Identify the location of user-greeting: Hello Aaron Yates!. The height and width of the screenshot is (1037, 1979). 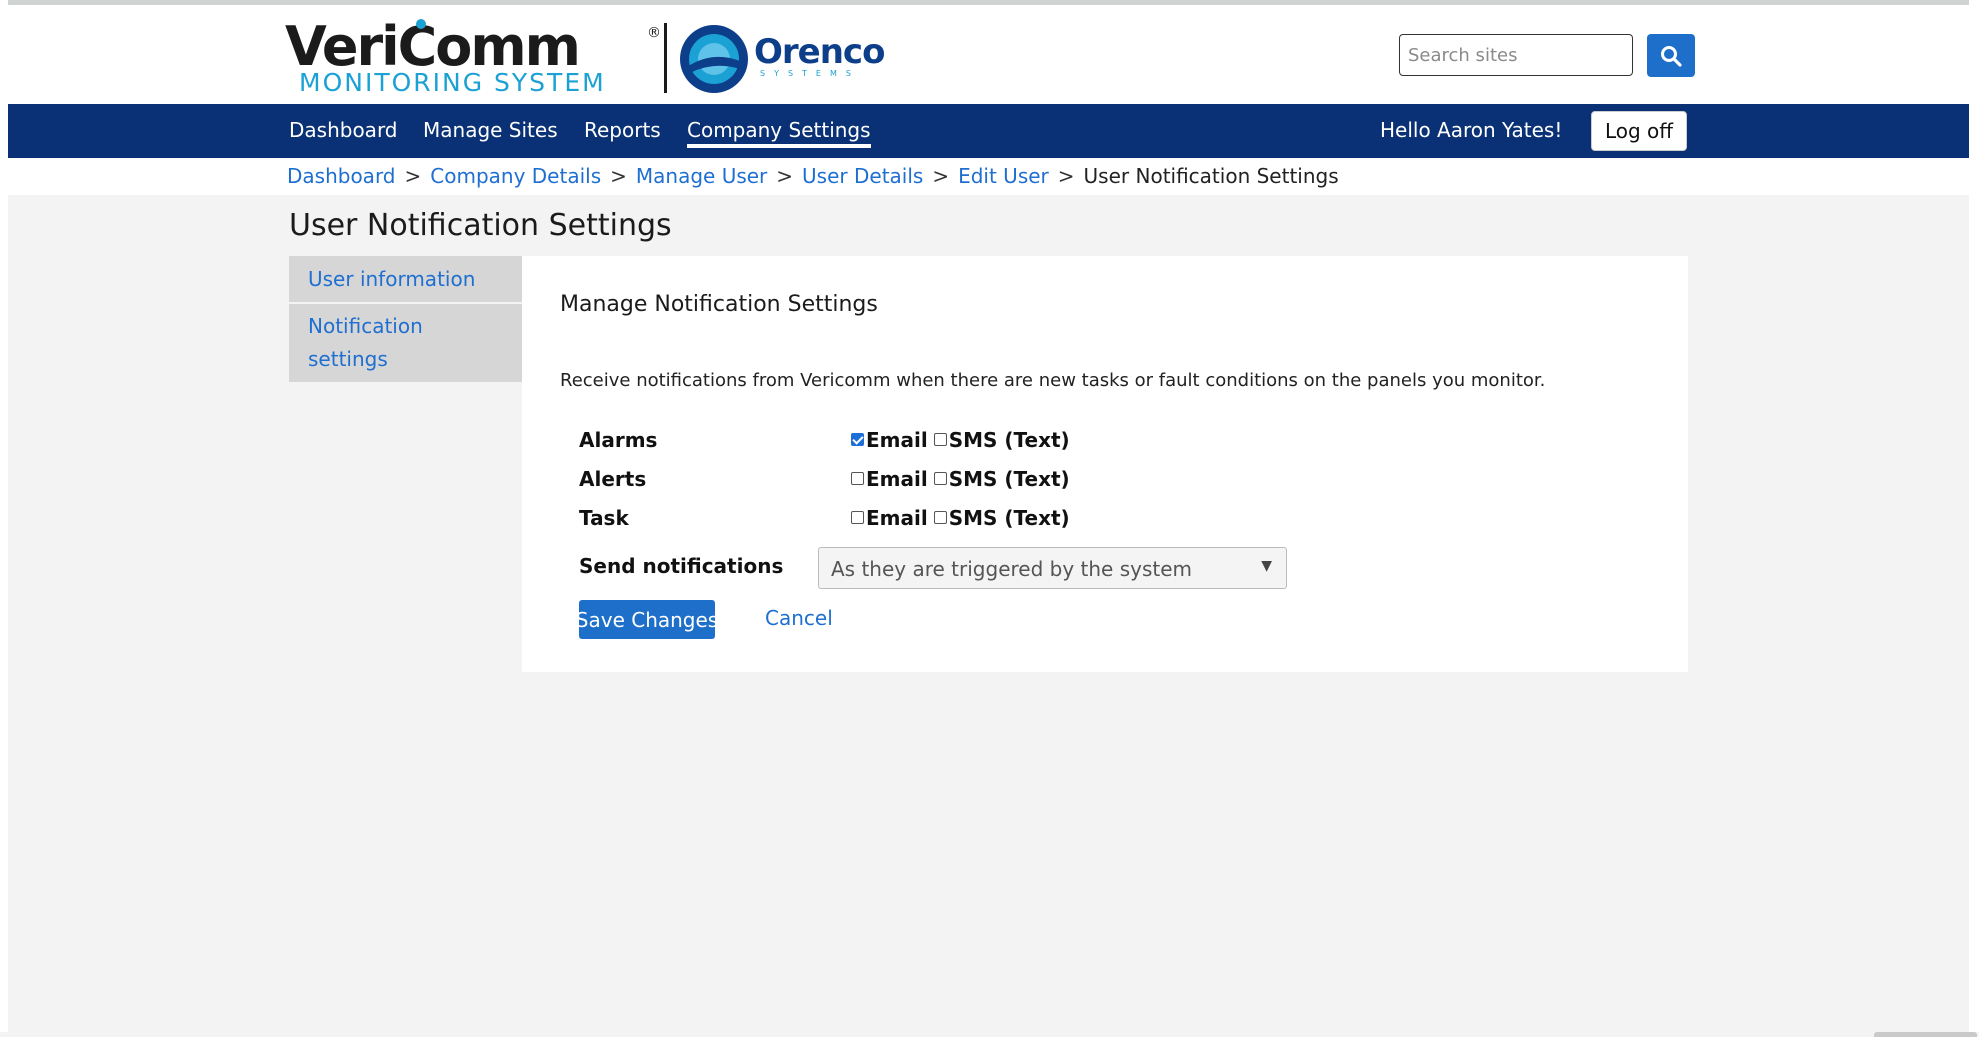
(1471, 130).